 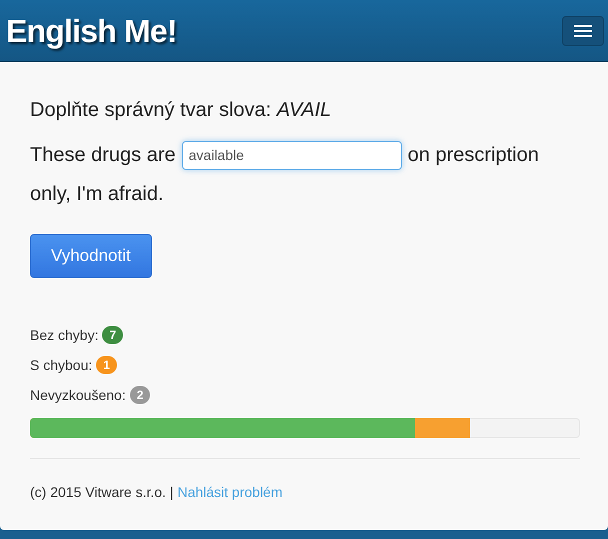 What do you see at coordinates (91, 30) in the screenshot?
I see `logo: English Me!` at bounding box center [91, 30].